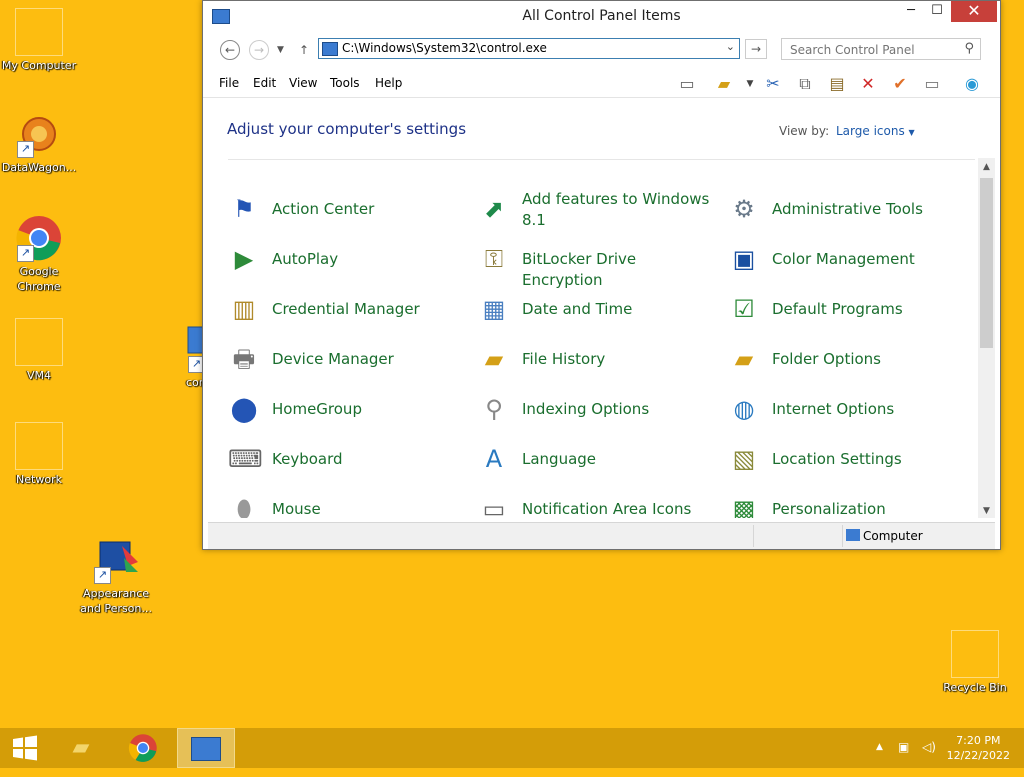 This screenshot has width=1024, height=777. What do you see at coordinates (978, 748) in the screenshot?
I see `taskbar-clock: 7:20 PM 12/22/2022` at bounding box center [978, 748].